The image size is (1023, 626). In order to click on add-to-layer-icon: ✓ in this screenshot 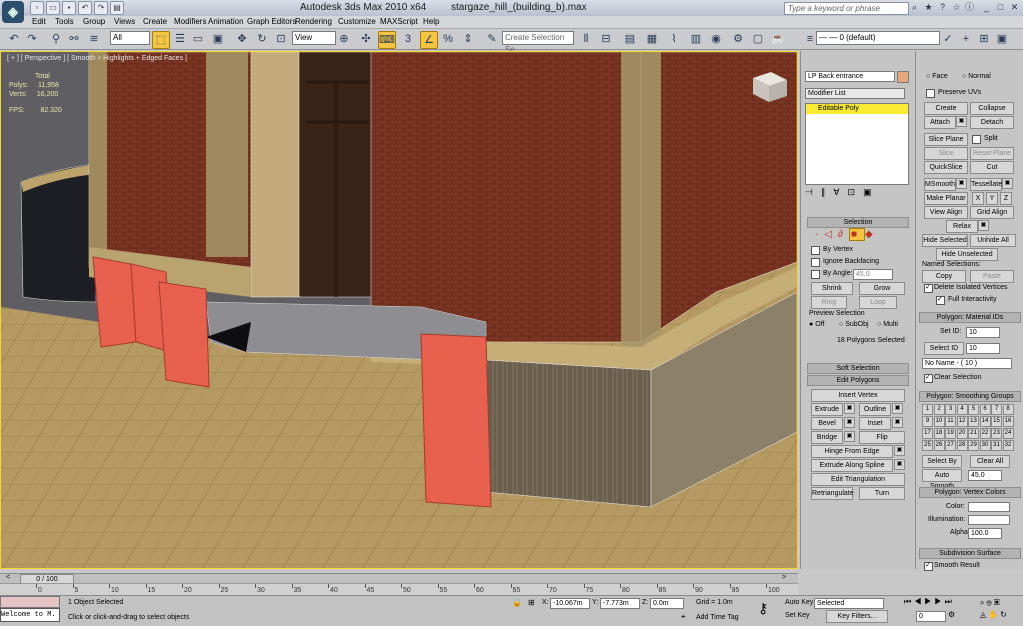, I will do `click(948, 39)`.